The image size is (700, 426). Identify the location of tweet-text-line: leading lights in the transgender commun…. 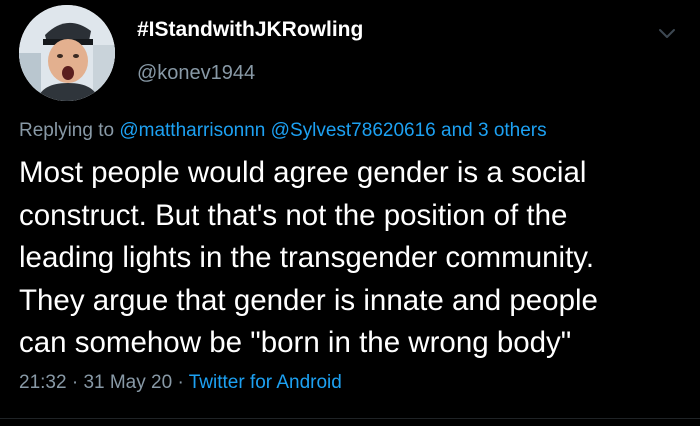
(307, 257).